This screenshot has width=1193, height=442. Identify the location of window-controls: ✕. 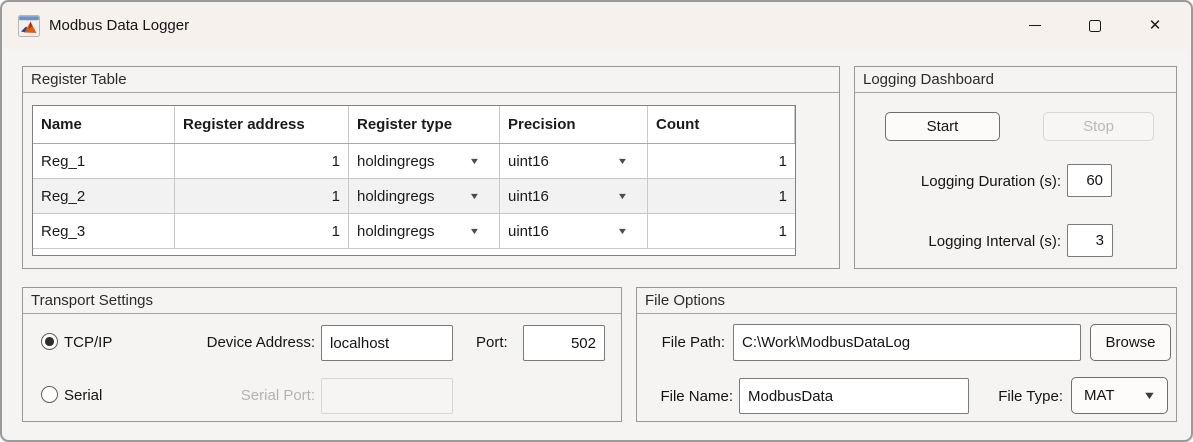
(1095, 25).